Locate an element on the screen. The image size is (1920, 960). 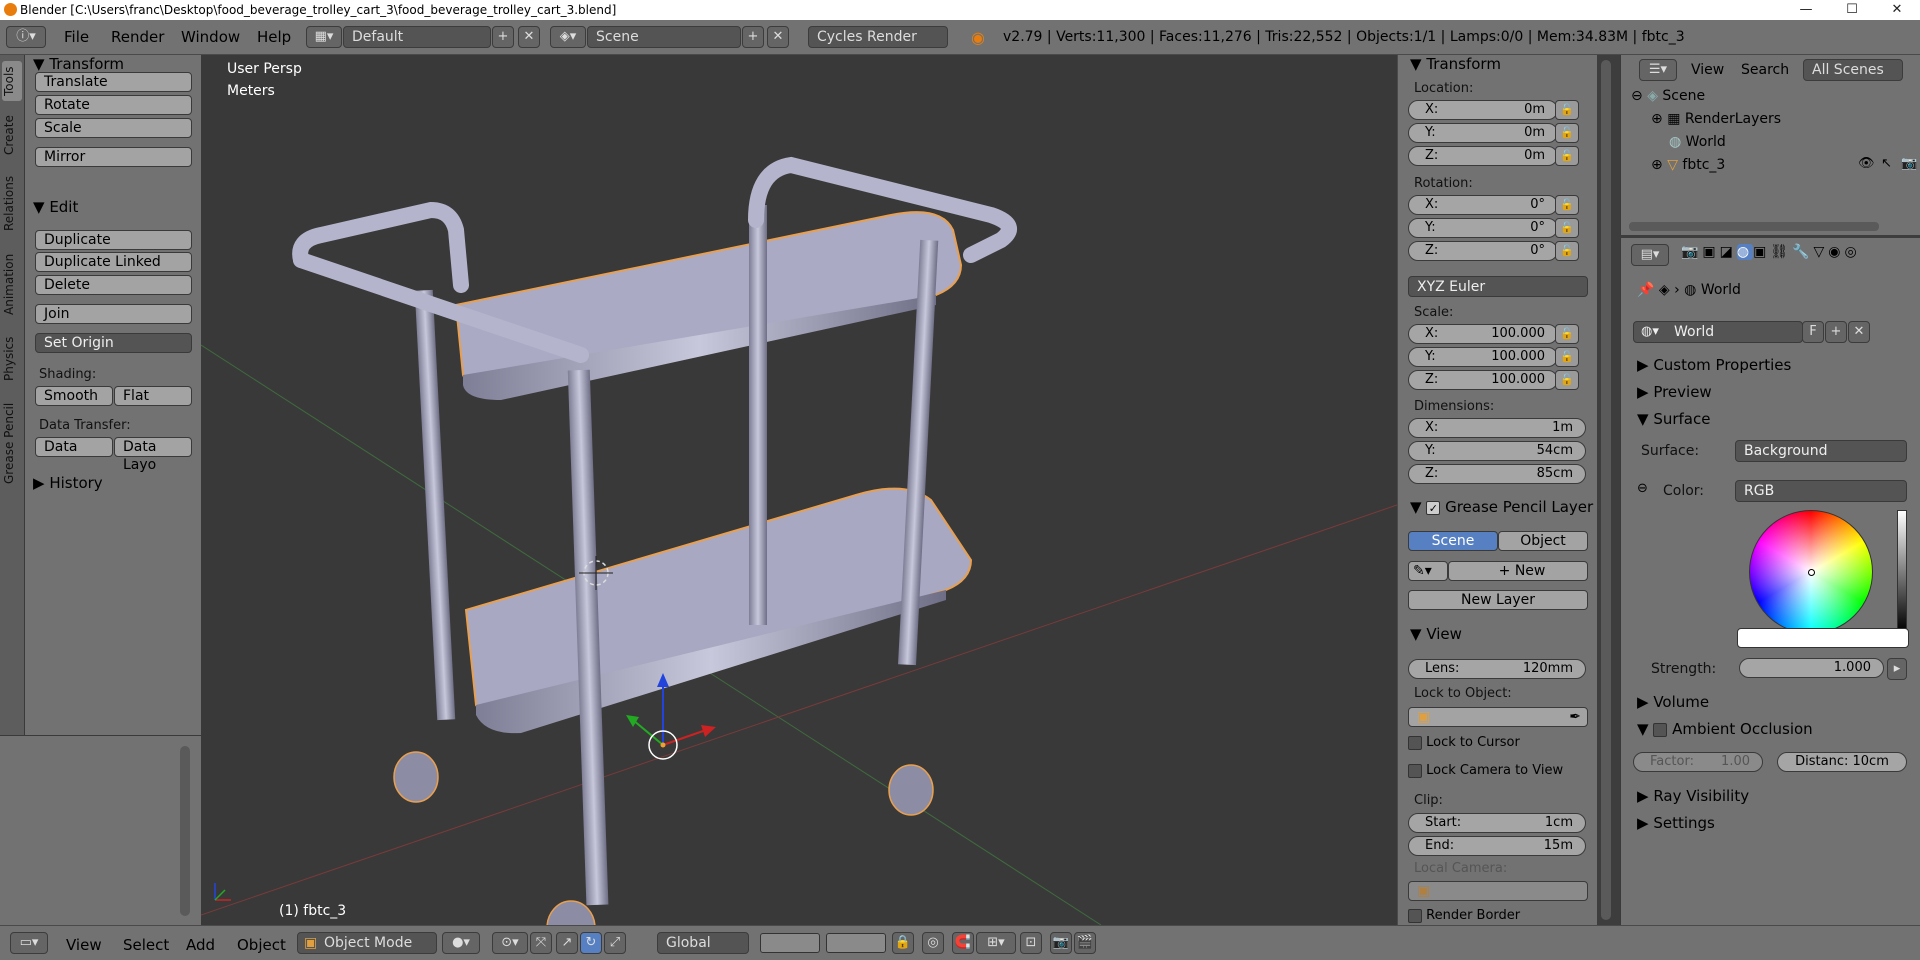
value-slider is located at coordinates (1902, 571).